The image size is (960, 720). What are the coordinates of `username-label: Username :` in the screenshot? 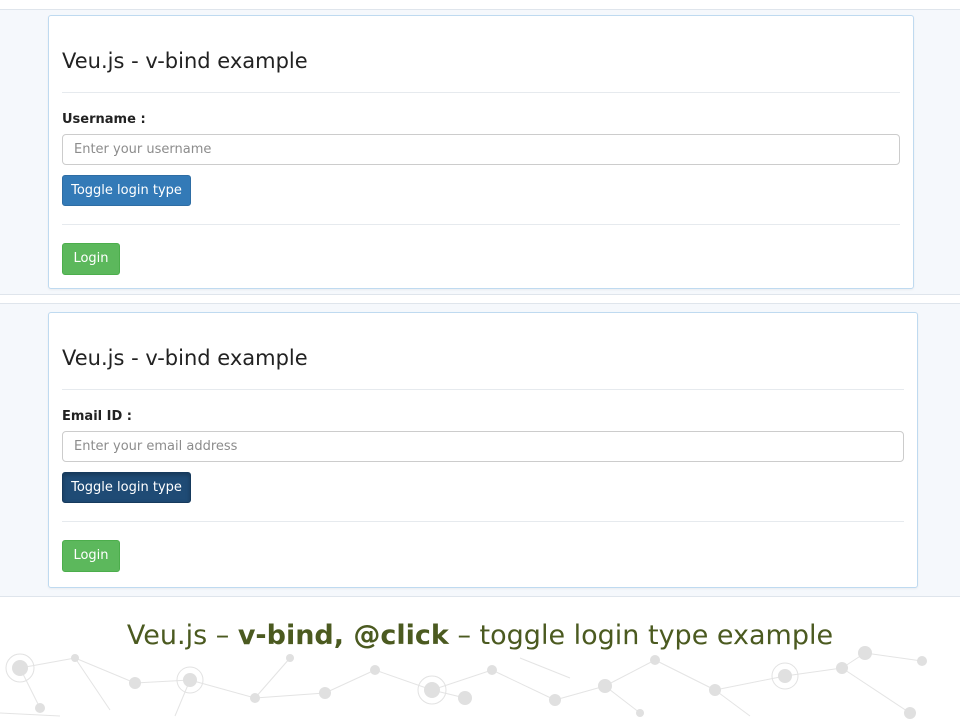 It's located at (104, 119).